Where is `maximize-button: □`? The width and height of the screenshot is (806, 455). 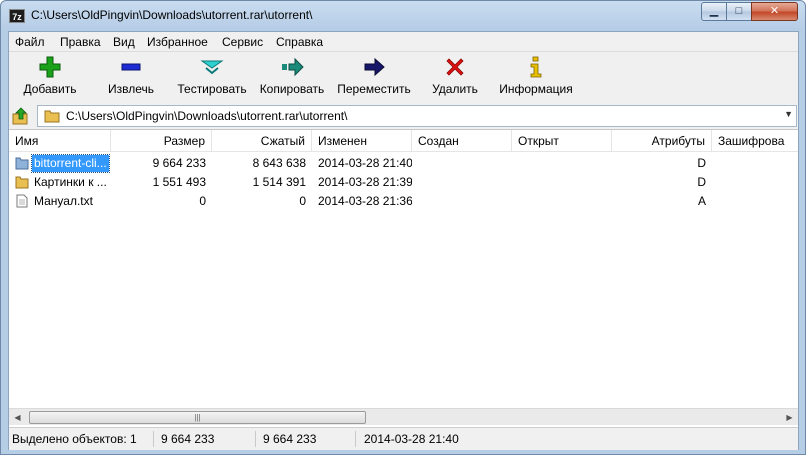
maximize-button: □ is located at coordinates (739, 11).